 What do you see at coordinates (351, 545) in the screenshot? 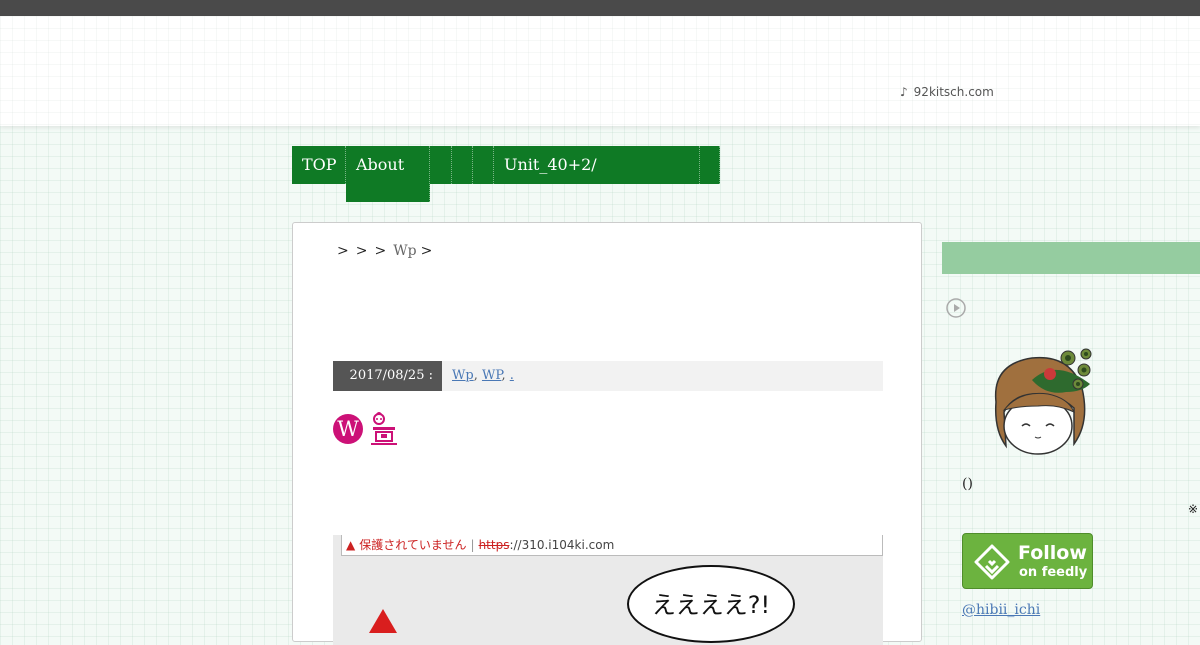
I see `warning-icon: ▲` at bounding box center [351, 545].